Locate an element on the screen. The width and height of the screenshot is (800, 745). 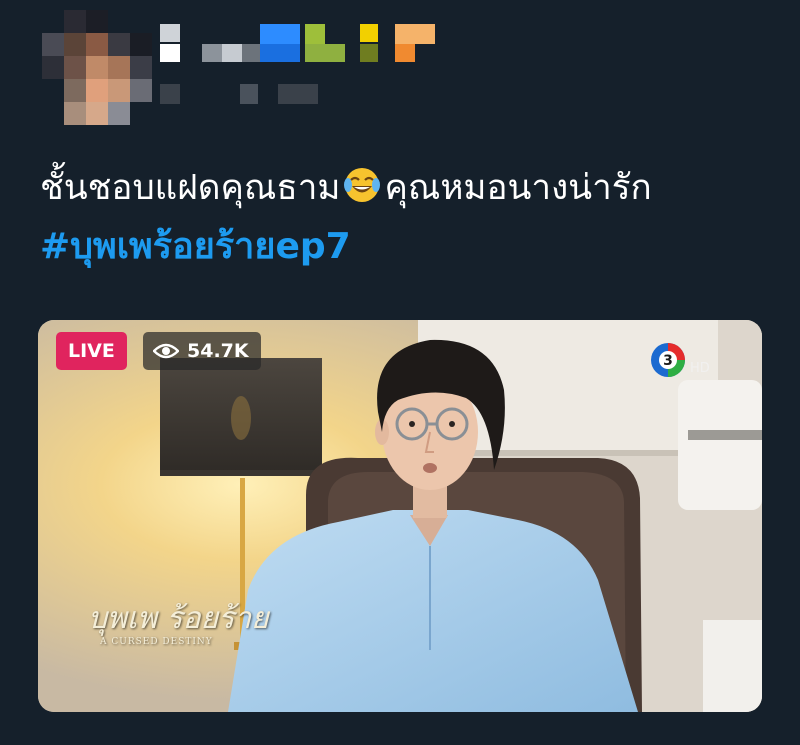
svg-text: HD is located at coordinates (700, 368).